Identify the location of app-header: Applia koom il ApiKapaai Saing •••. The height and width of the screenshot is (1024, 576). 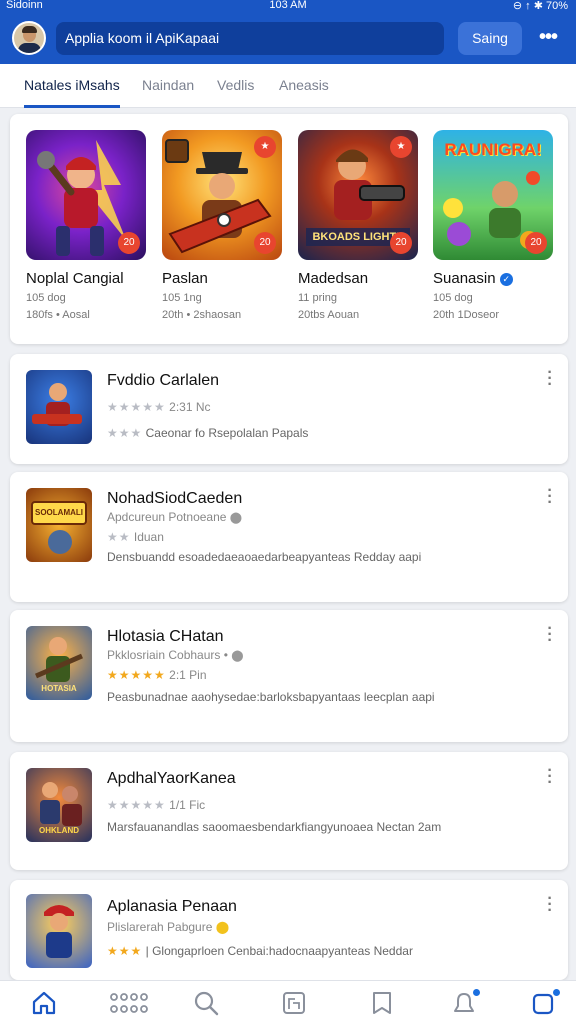
(288, 38).